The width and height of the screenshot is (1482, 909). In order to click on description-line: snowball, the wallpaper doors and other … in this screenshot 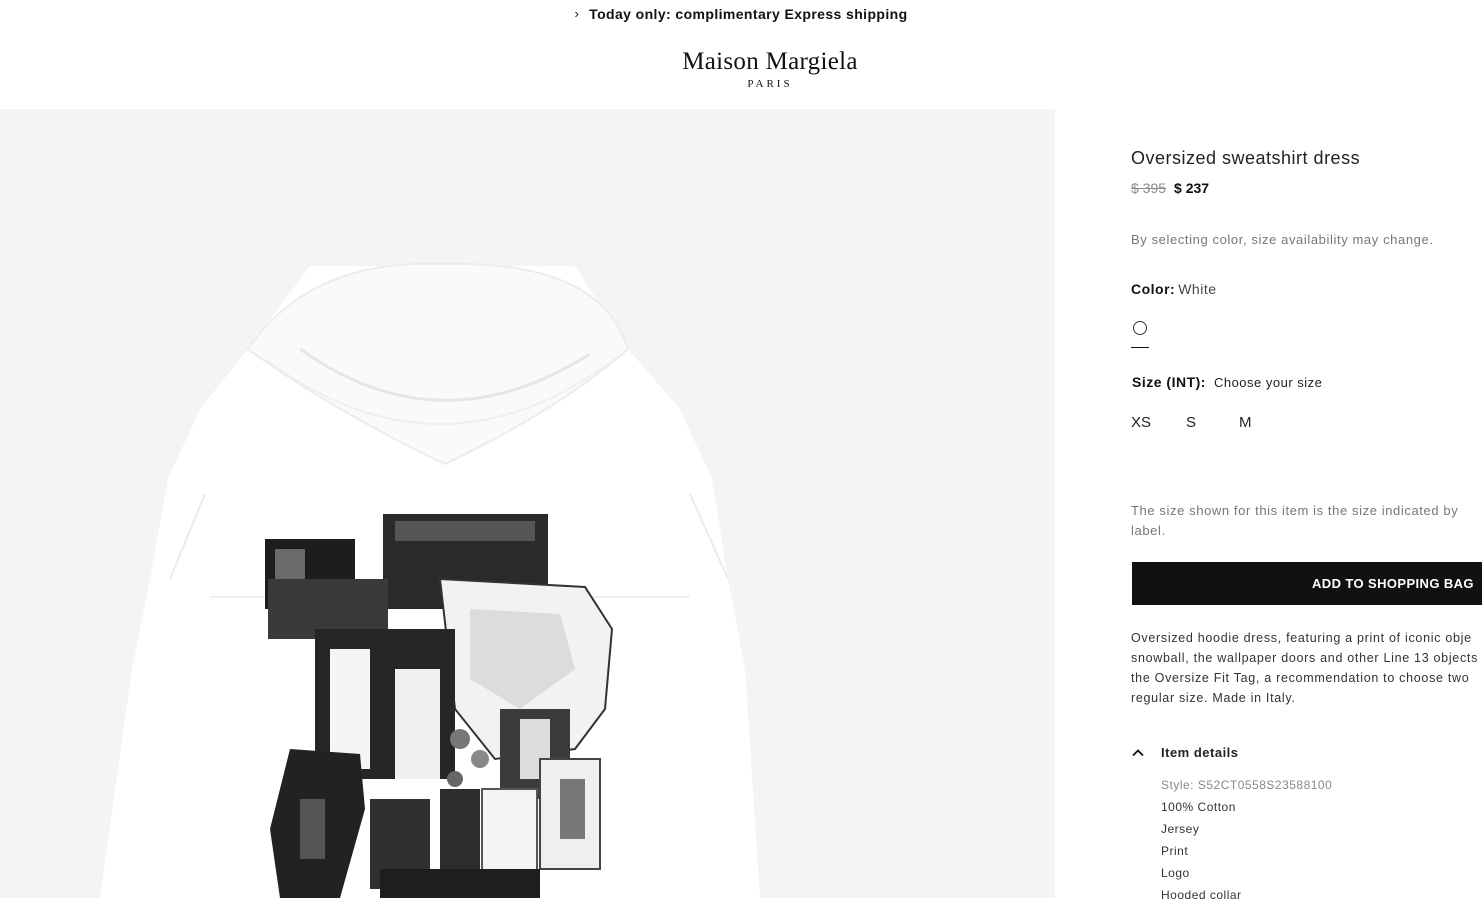, I will do `click(1305, 658)`.